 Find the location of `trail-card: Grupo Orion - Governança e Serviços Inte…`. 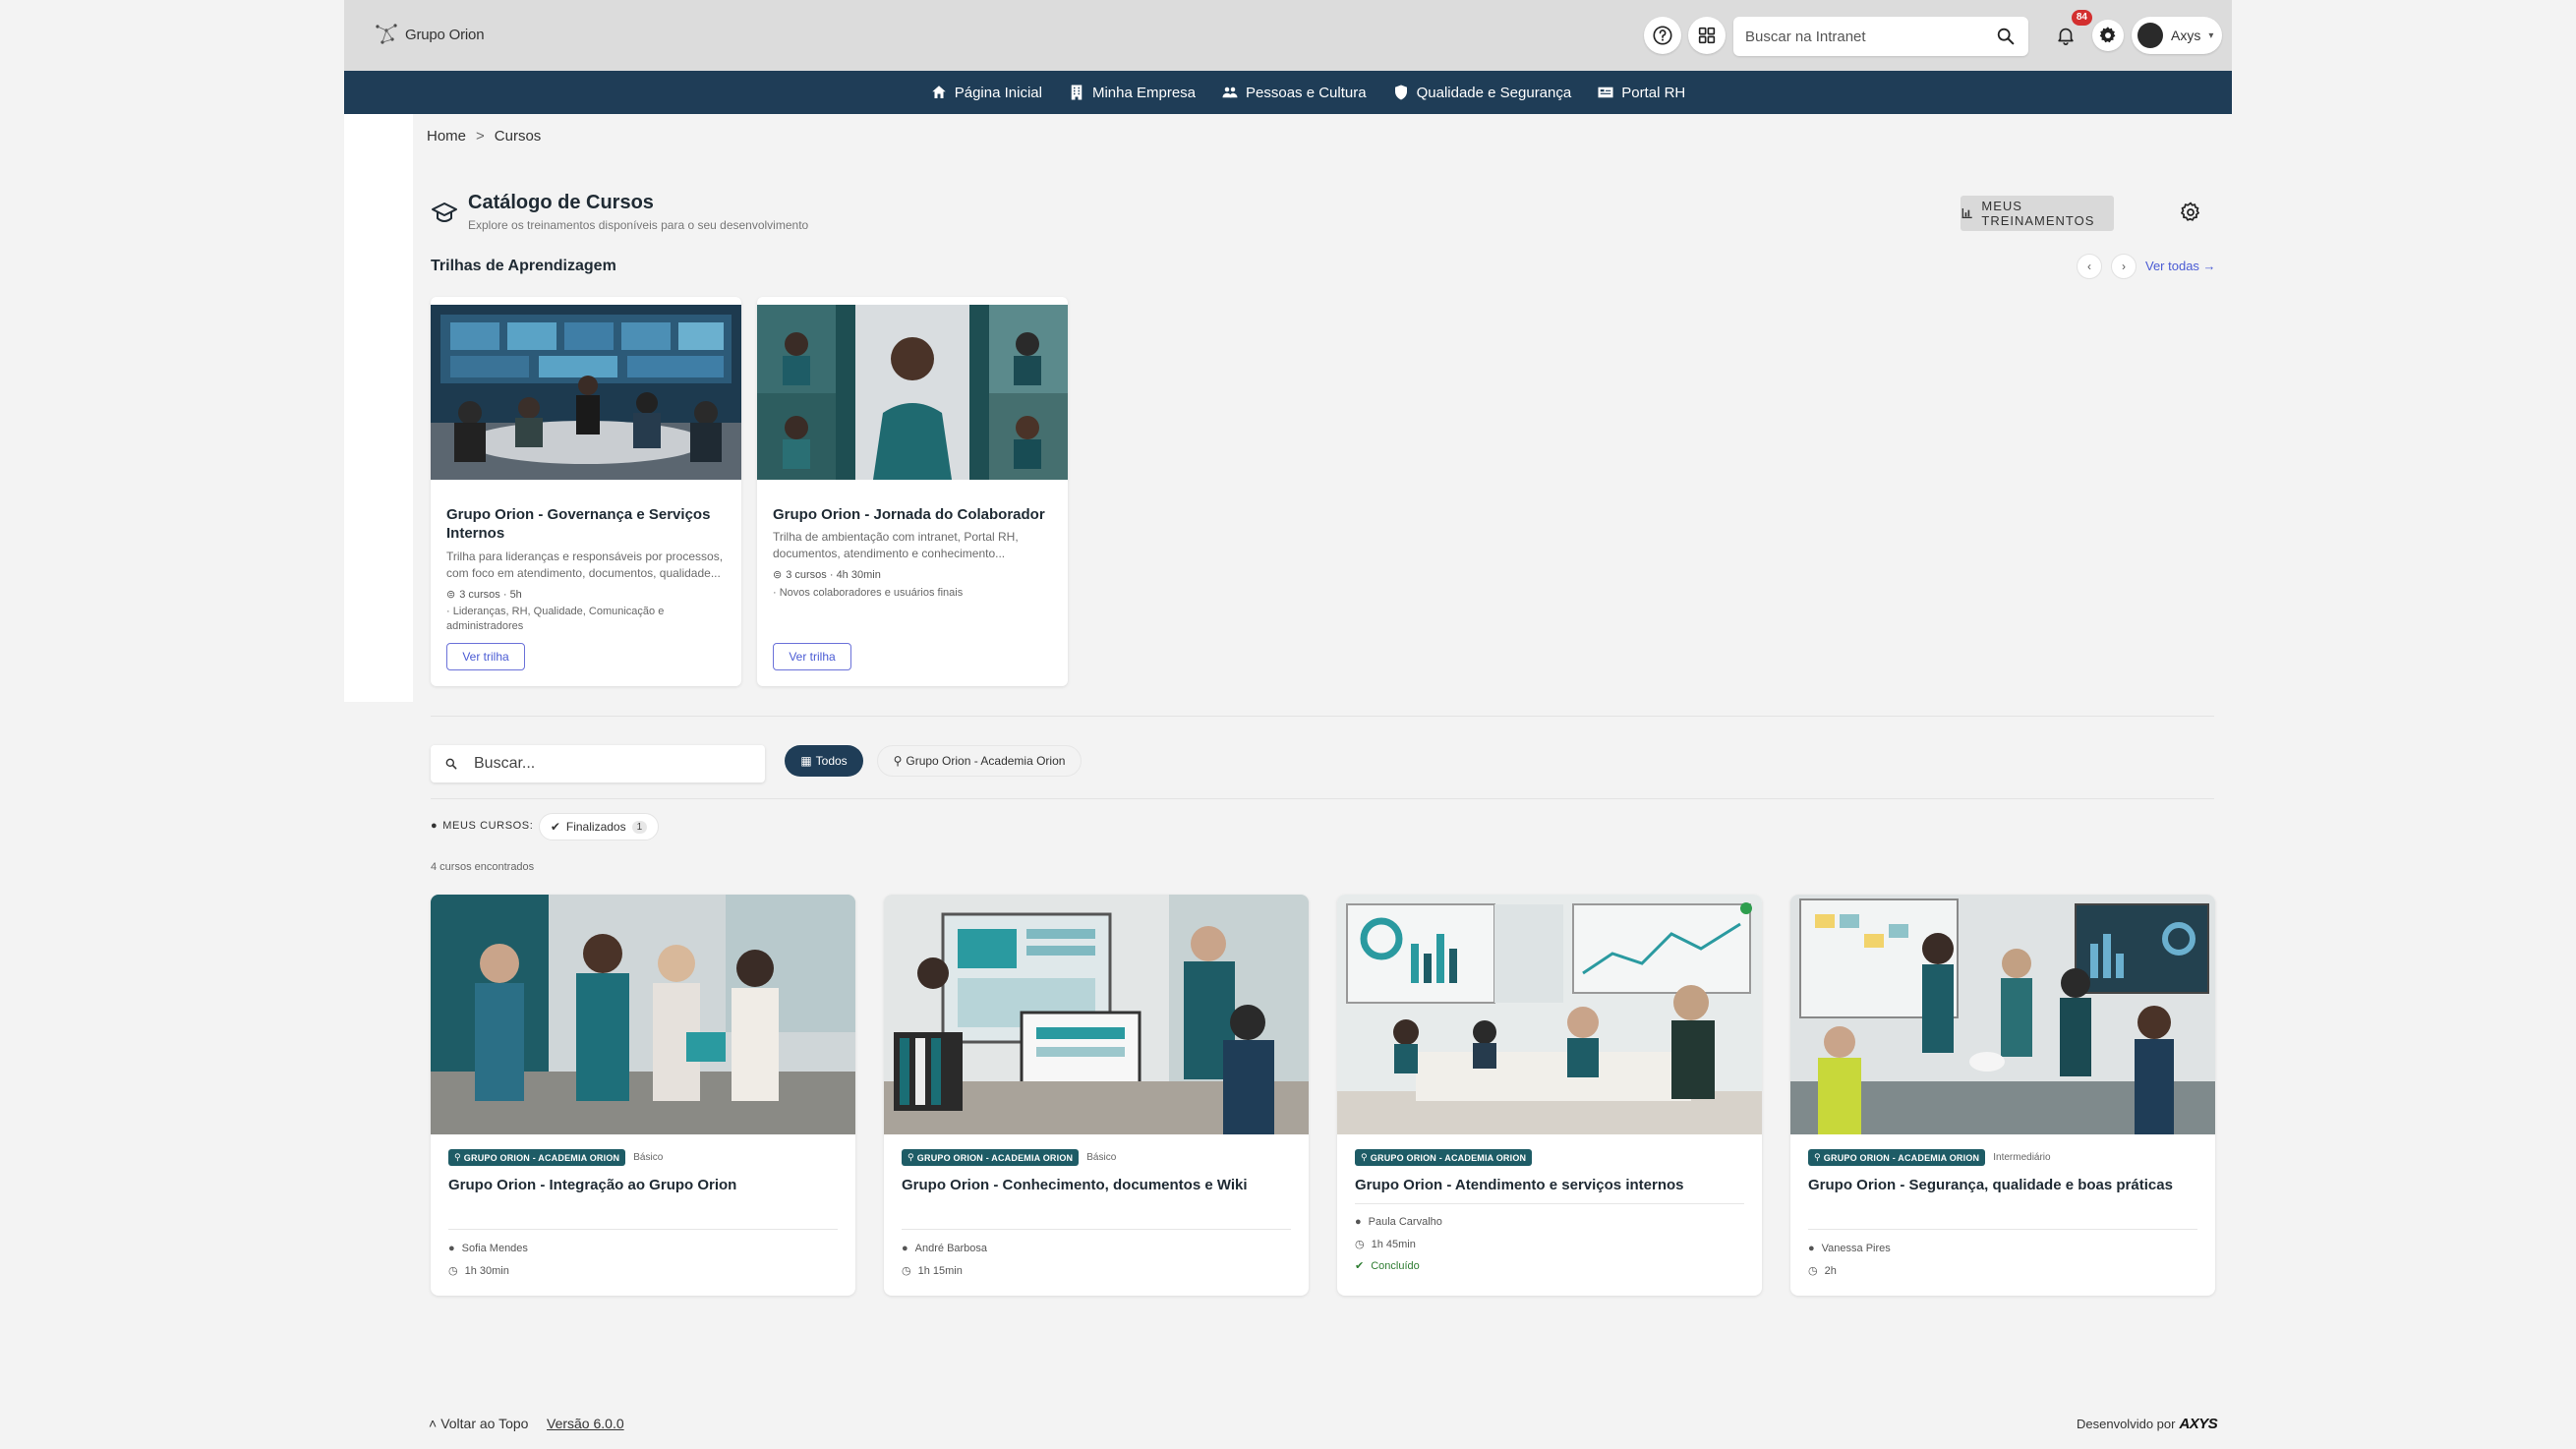

trail-card: Grupo Orion - Governança e Serviços Inte… is located at coordinates (586, 491).